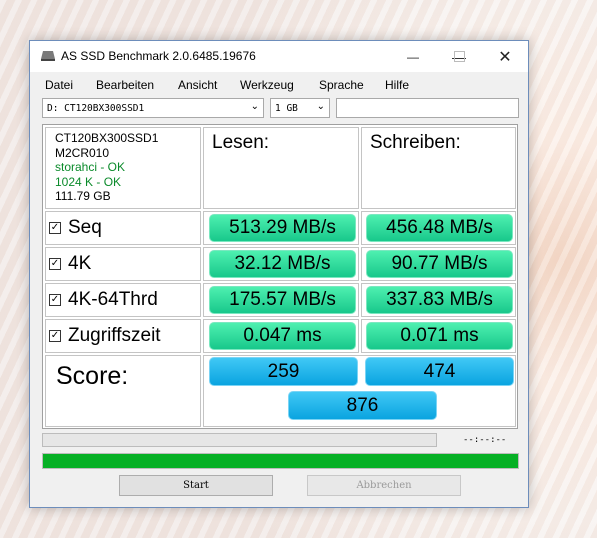 Image resolution: width=597 pixels, height=538 pixels. What do you see at coordinates (439, 336) in the screenshot?
I see `zugriffszeit-write-result: 0.071 ms` at bounding box center [439, 336].